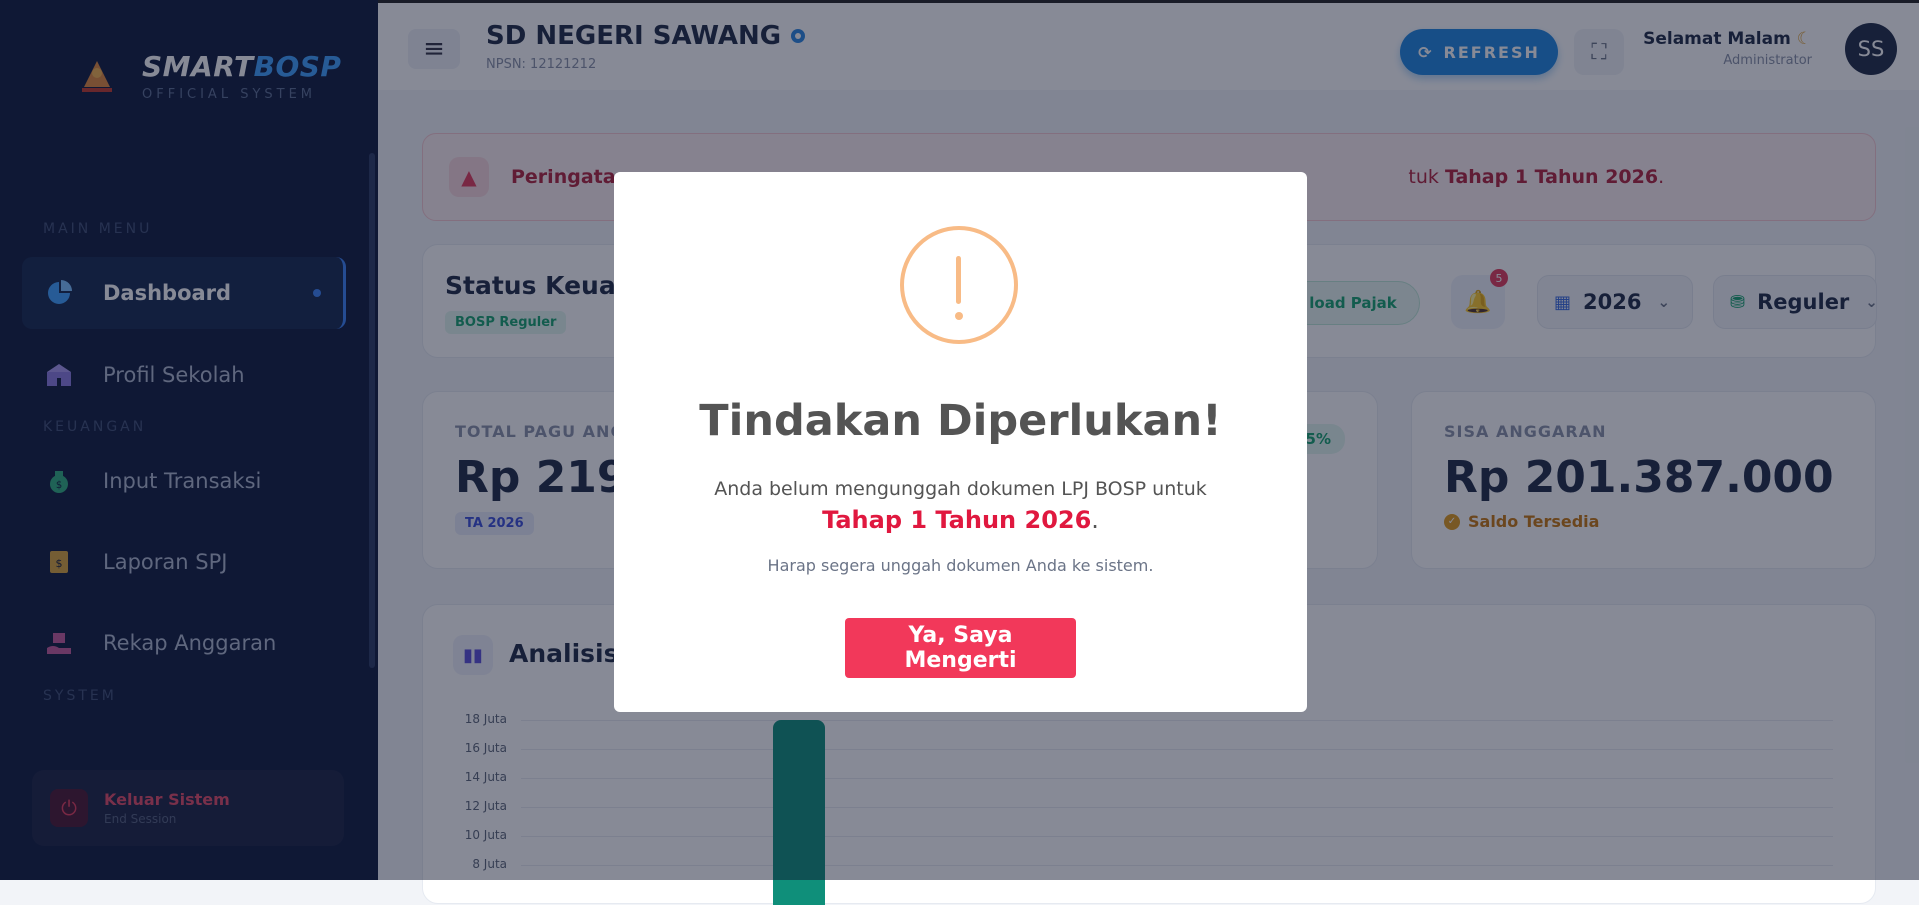  What do you see at coordinates (960, 648) in the screenshot?
I see `confirm-button: Ya, Saya Mengerti` at bounding box center [960, 648].